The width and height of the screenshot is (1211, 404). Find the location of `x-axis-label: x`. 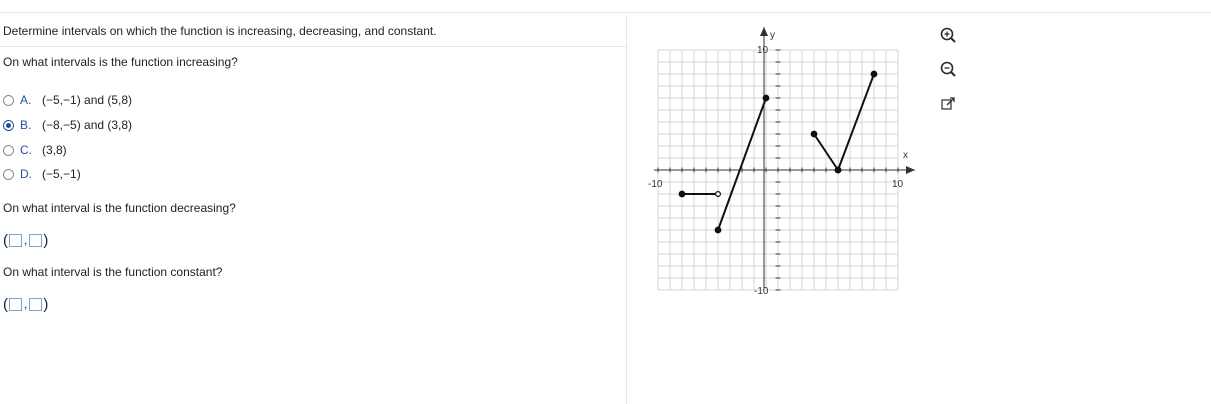

x-axis-label: x is located at coordinates (905, 155).